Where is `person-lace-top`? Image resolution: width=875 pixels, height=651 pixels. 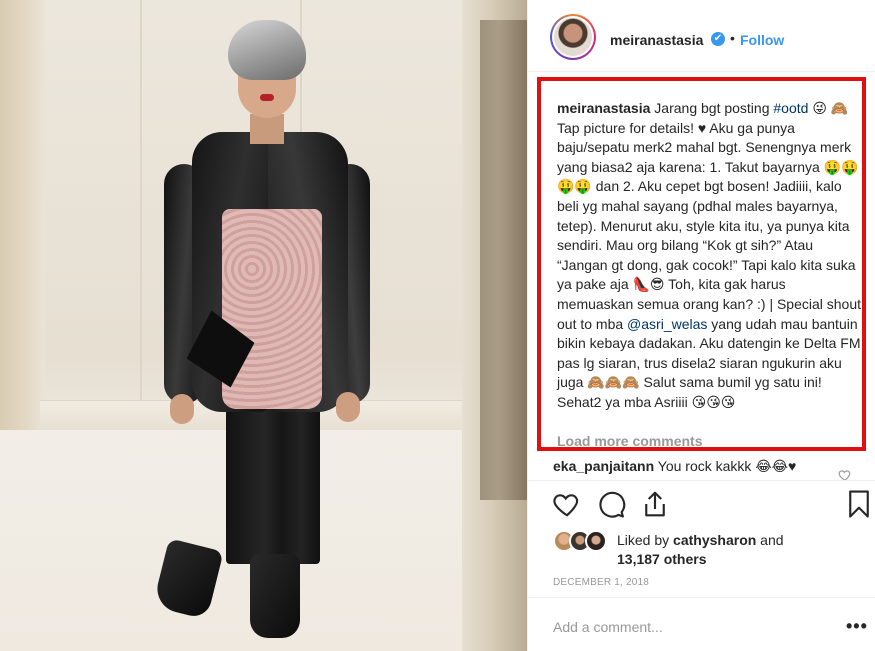
person-lace-top is located at coordinates (272, 309).